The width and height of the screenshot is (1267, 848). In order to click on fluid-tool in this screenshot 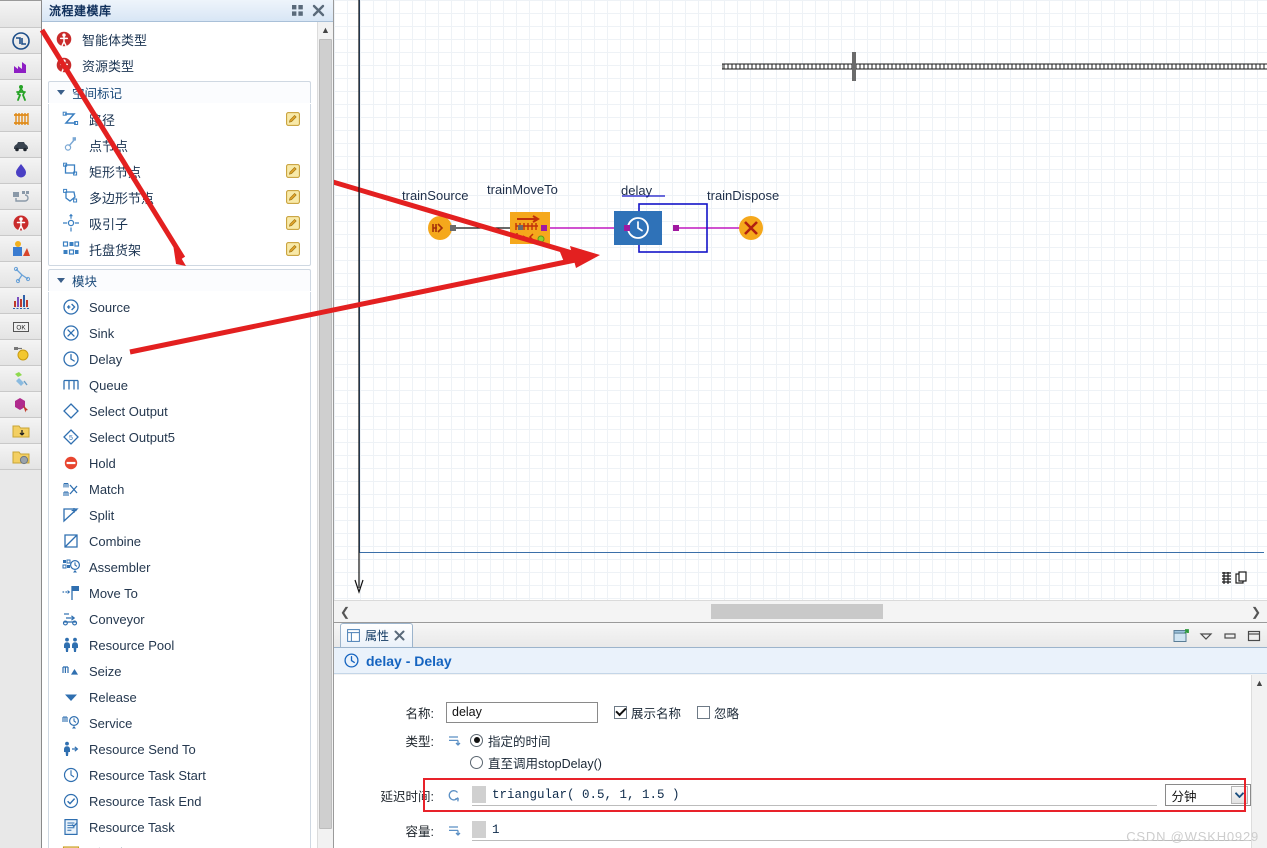, I will do `click(20, 171)`.